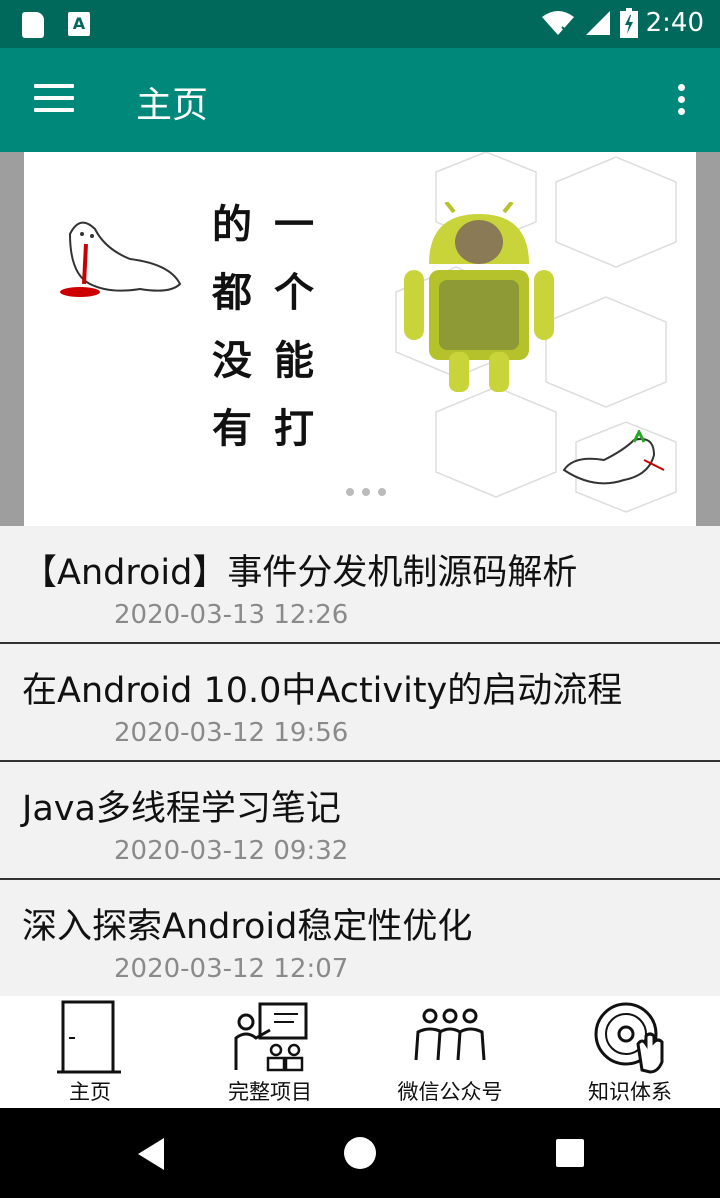 The height and width of the screenshot is (1198, 720). I want to click on meme-ghost-left, so click(121, 259).